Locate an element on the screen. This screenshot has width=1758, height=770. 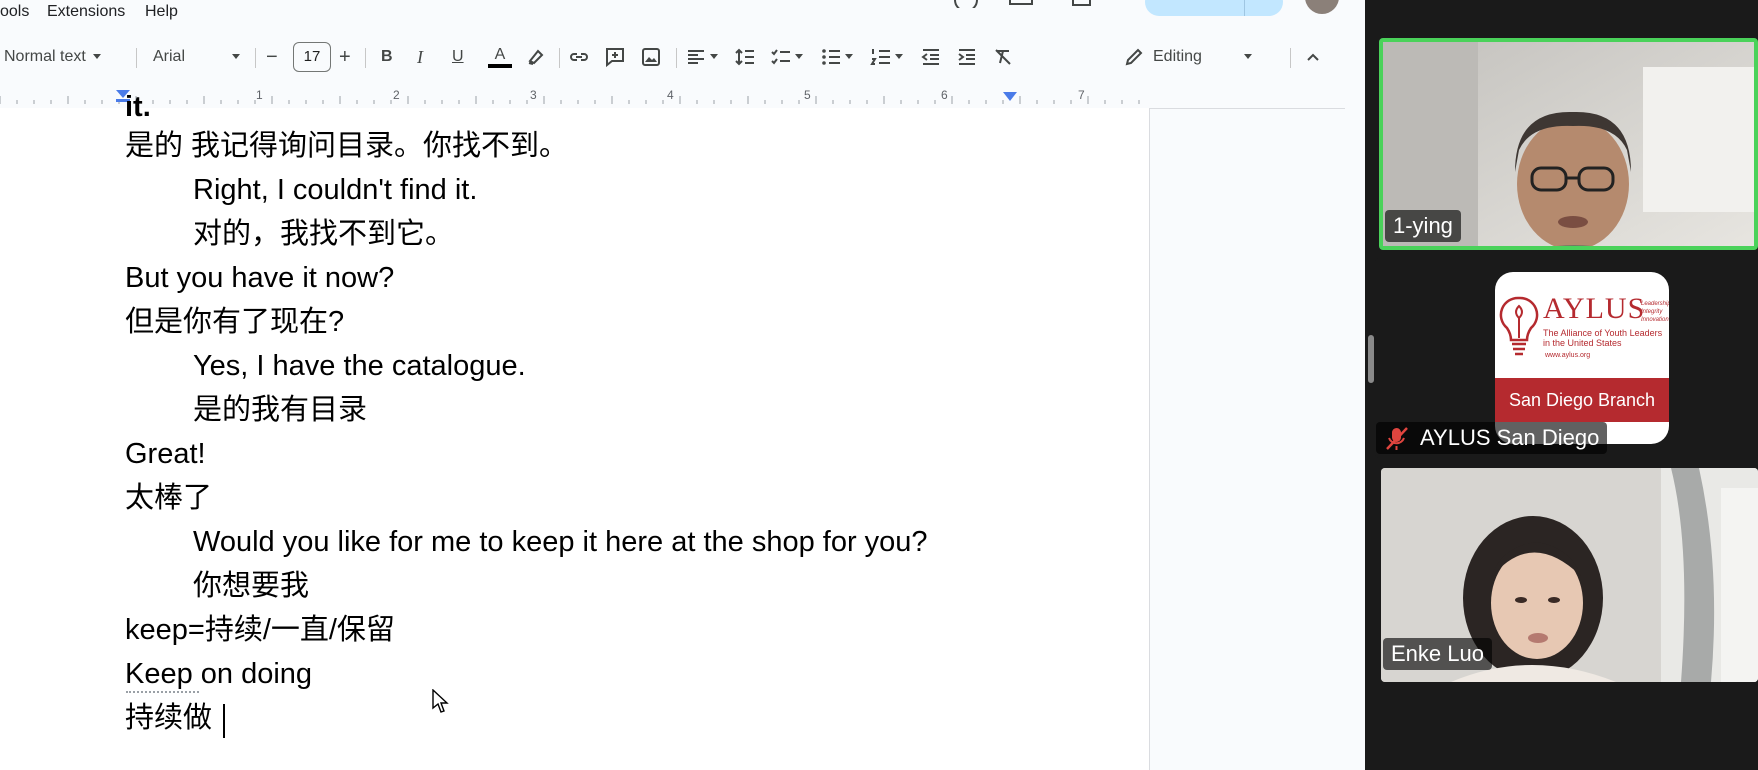
align-dropdown is located at coordinates (703, 57).